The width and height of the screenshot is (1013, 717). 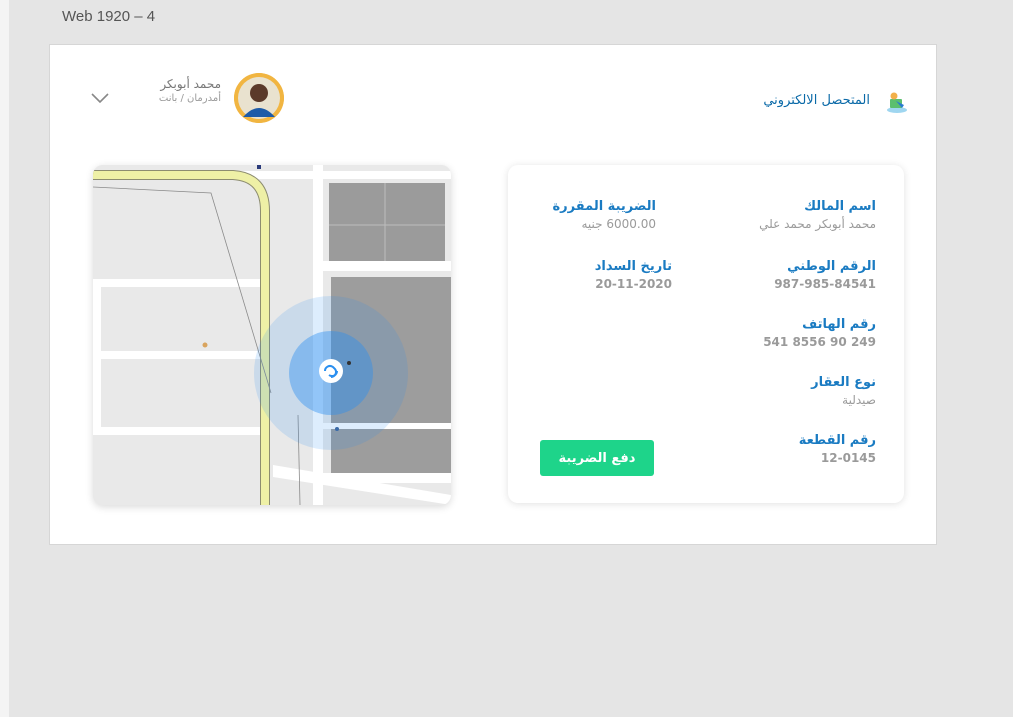 What do you see at coordinates (109, 16) in the screenshot?
I see `artboard-label: Web 1920 – 4` at bounding box center [109, 16].